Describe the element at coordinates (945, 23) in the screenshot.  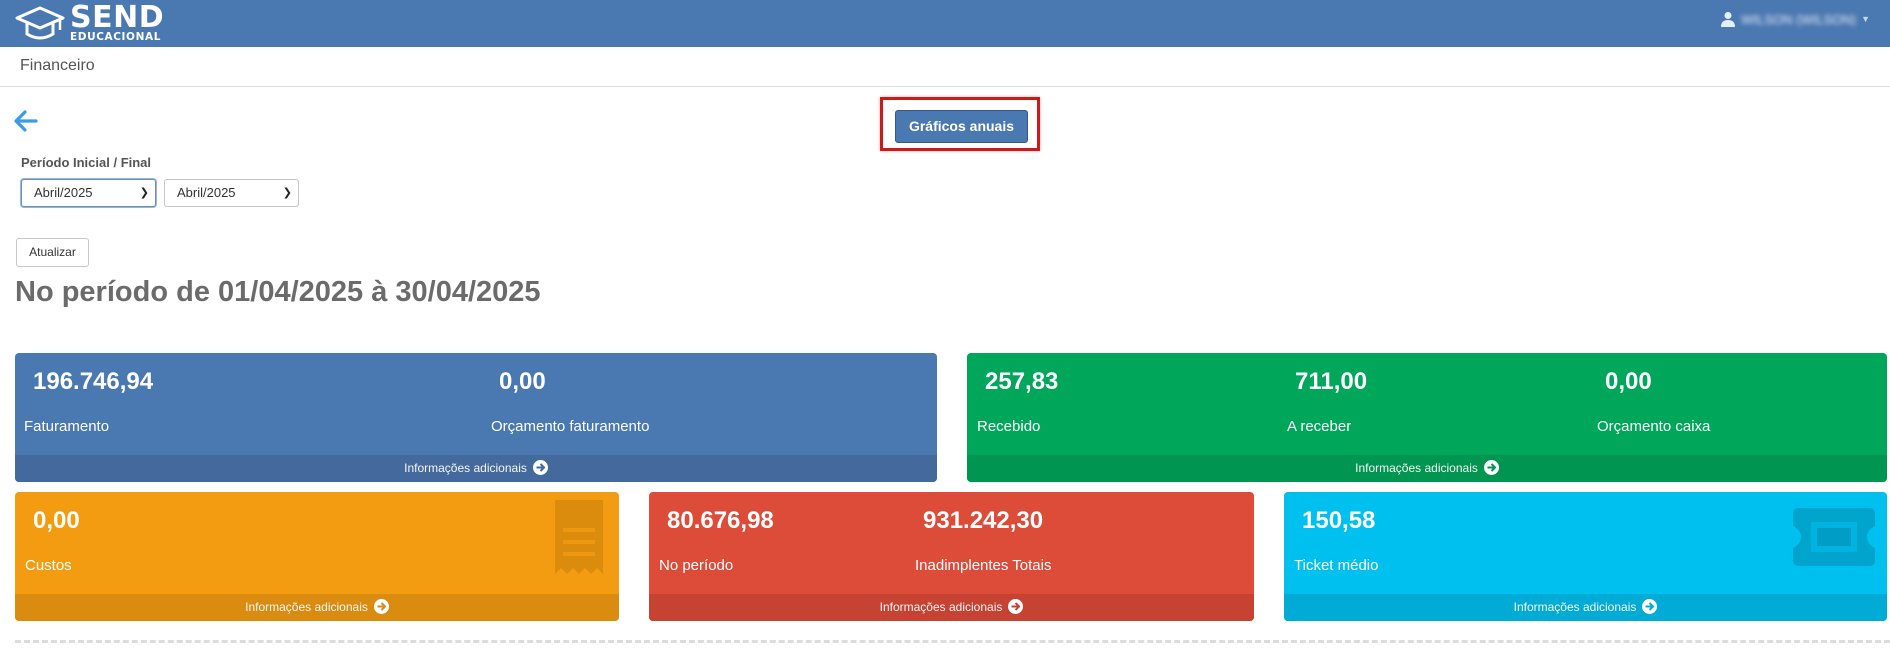
I see `top-navbar: SEND EDUCACIONAL WILSON (WILSON) ▼` at that location.